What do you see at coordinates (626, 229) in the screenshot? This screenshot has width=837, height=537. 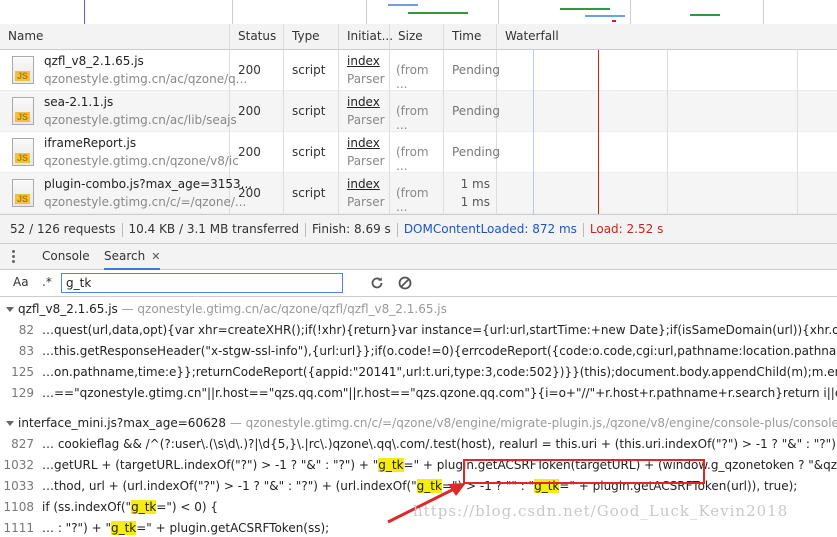 I see `load-time: Load: 2.52 s` at bounding box center [626, 229].